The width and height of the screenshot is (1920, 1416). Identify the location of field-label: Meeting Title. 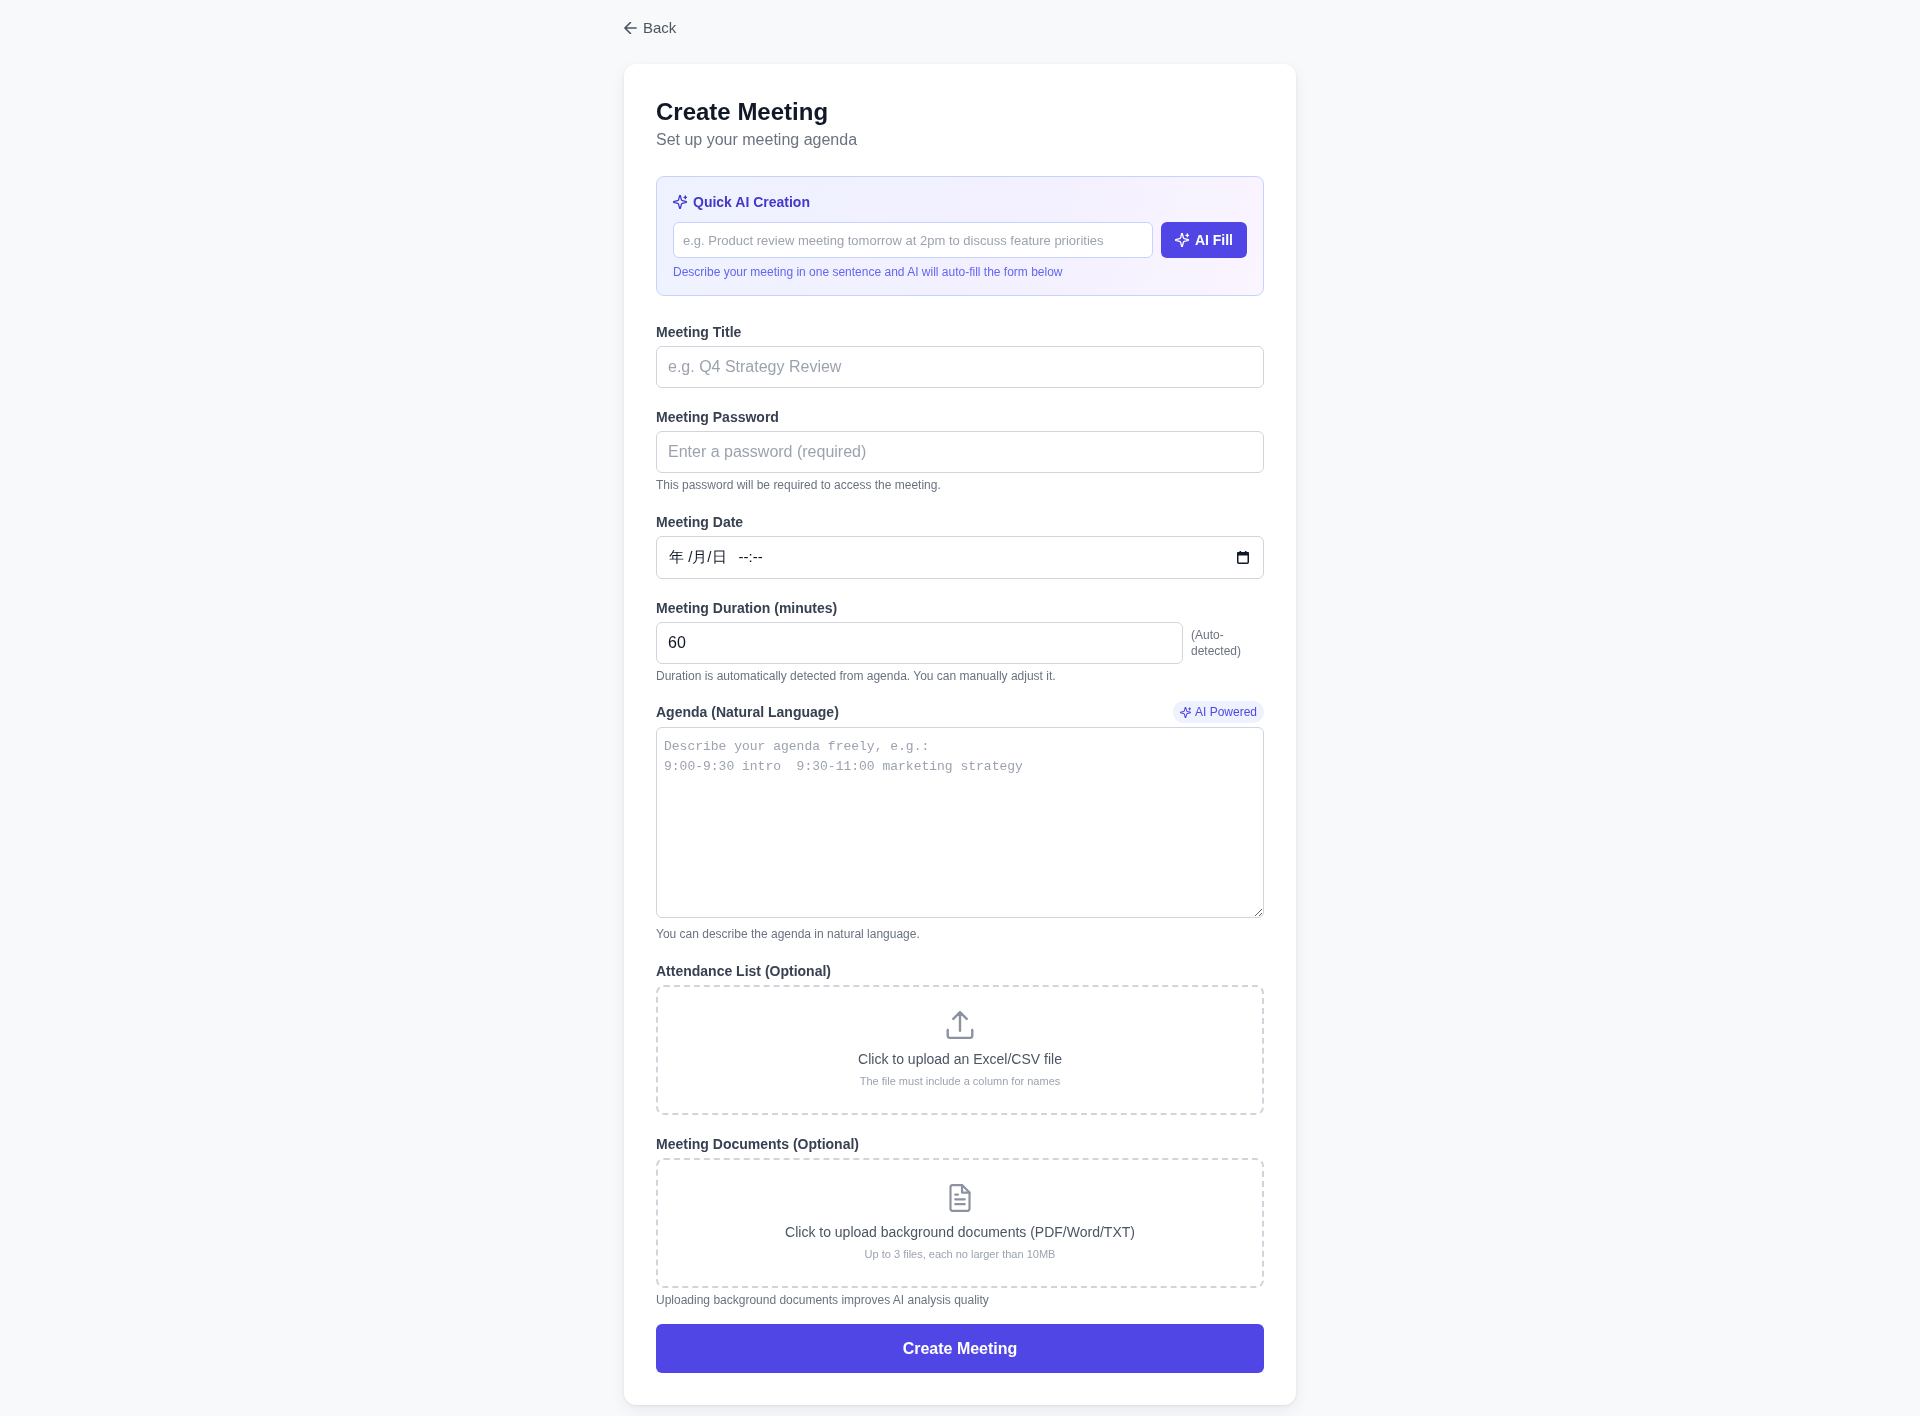
(699, 332).